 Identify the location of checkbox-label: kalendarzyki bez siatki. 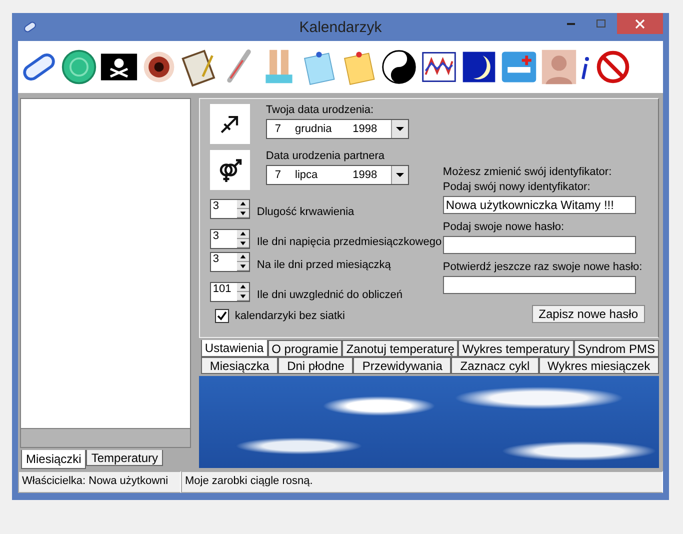
(289, 316).